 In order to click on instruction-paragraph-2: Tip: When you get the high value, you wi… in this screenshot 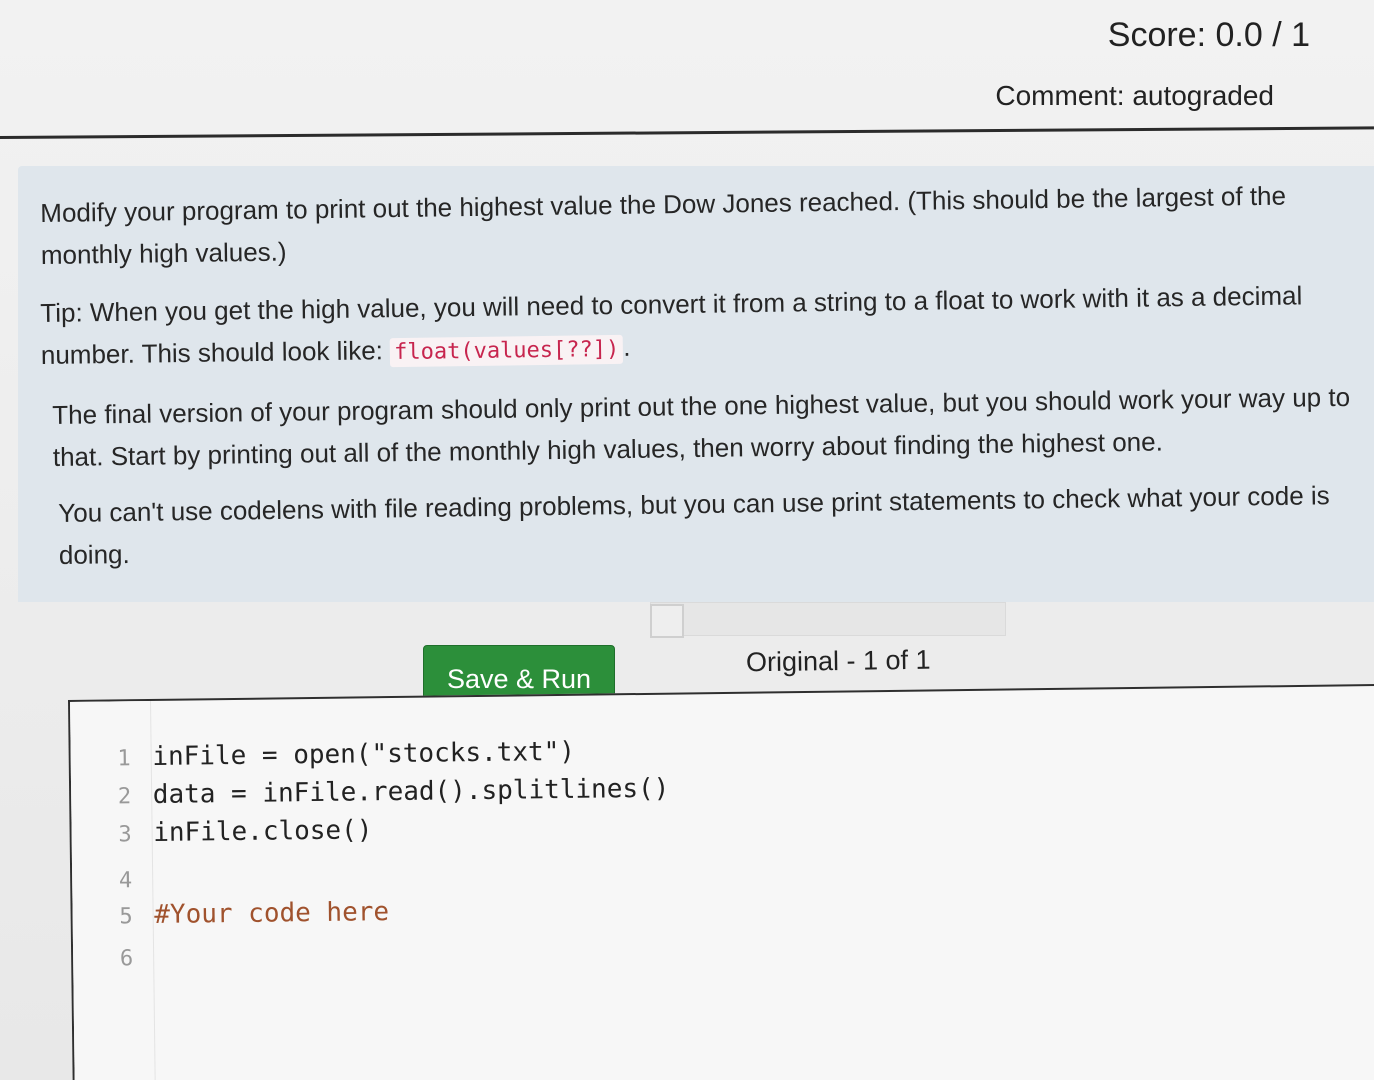, I will do `click(695, 326)`.